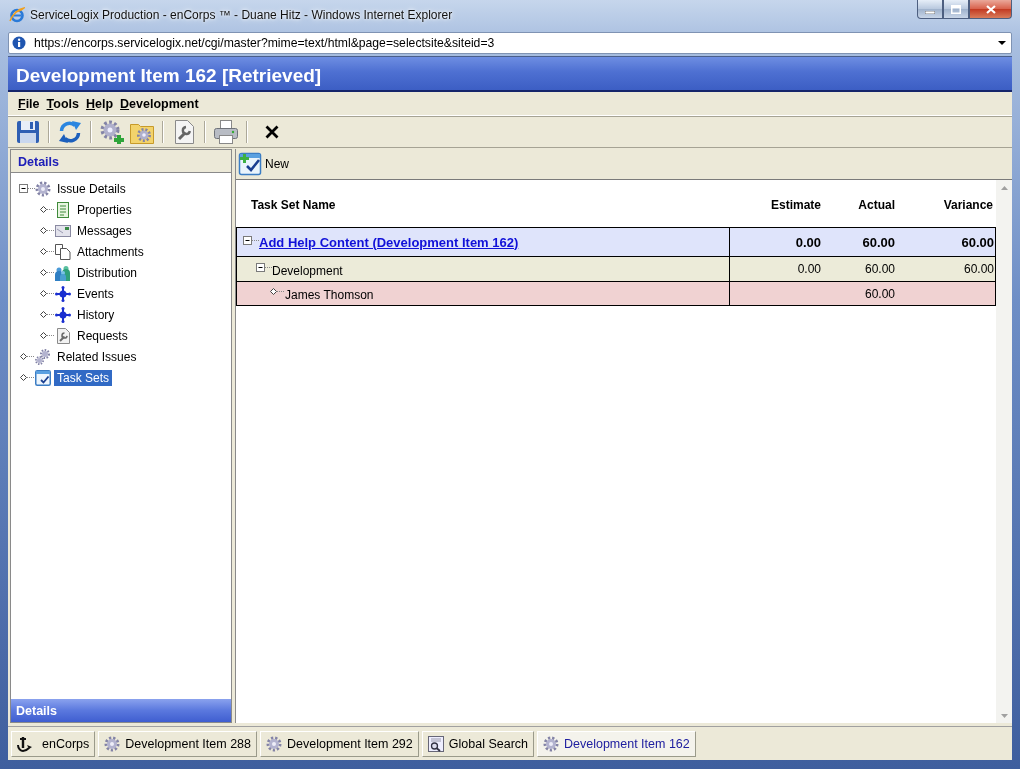  Describe the element at coordinates (104, 230) in the screenshot. I see `tree-item: Messages` at that location.